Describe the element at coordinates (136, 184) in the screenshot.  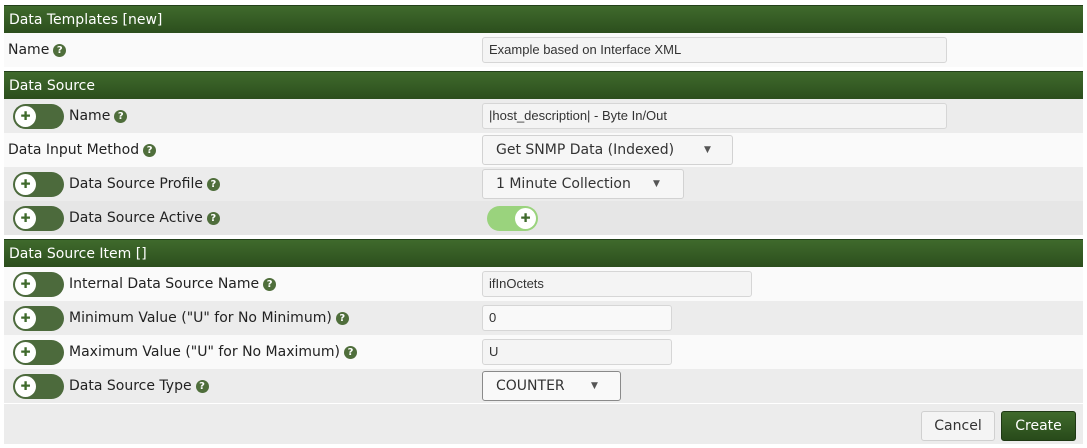
I see `profile-label: Data Source Profile` at that location.